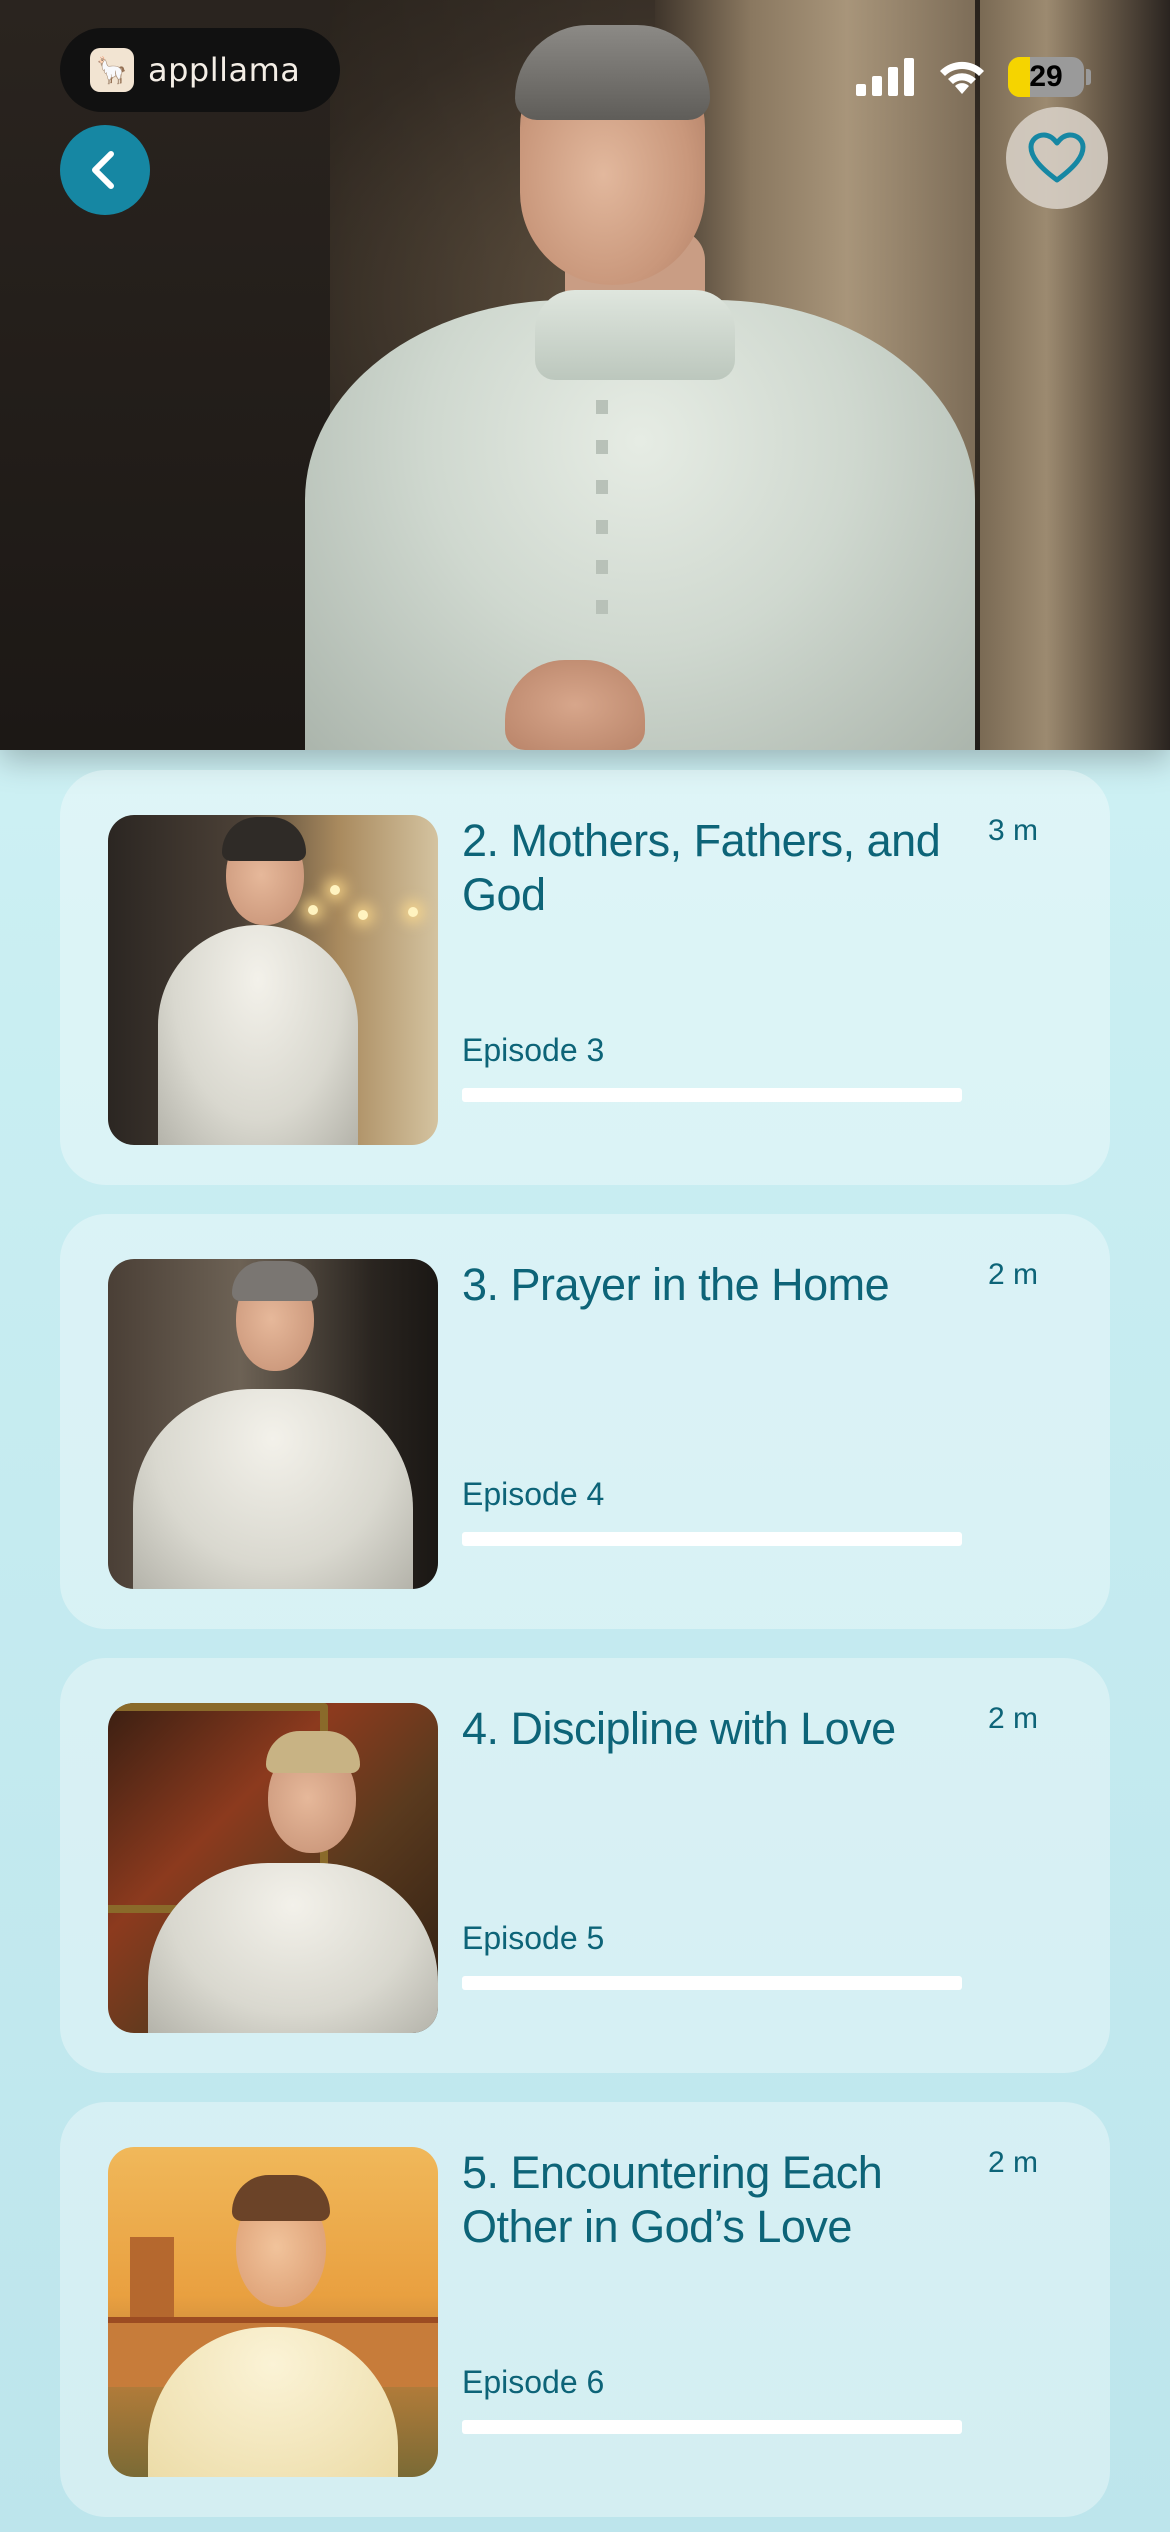  Describe the element at coordinates (533, 1050) in the screenshot. I see `episode-label: Episode 3` at that location.